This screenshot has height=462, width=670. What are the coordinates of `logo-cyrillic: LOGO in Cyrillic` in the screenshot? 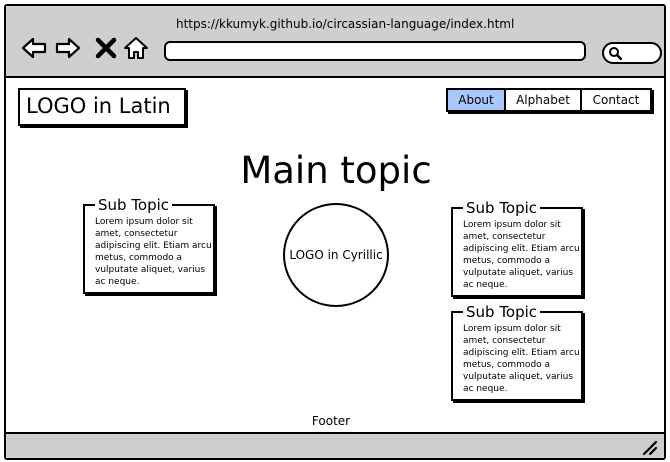 It's located at (336, 255).